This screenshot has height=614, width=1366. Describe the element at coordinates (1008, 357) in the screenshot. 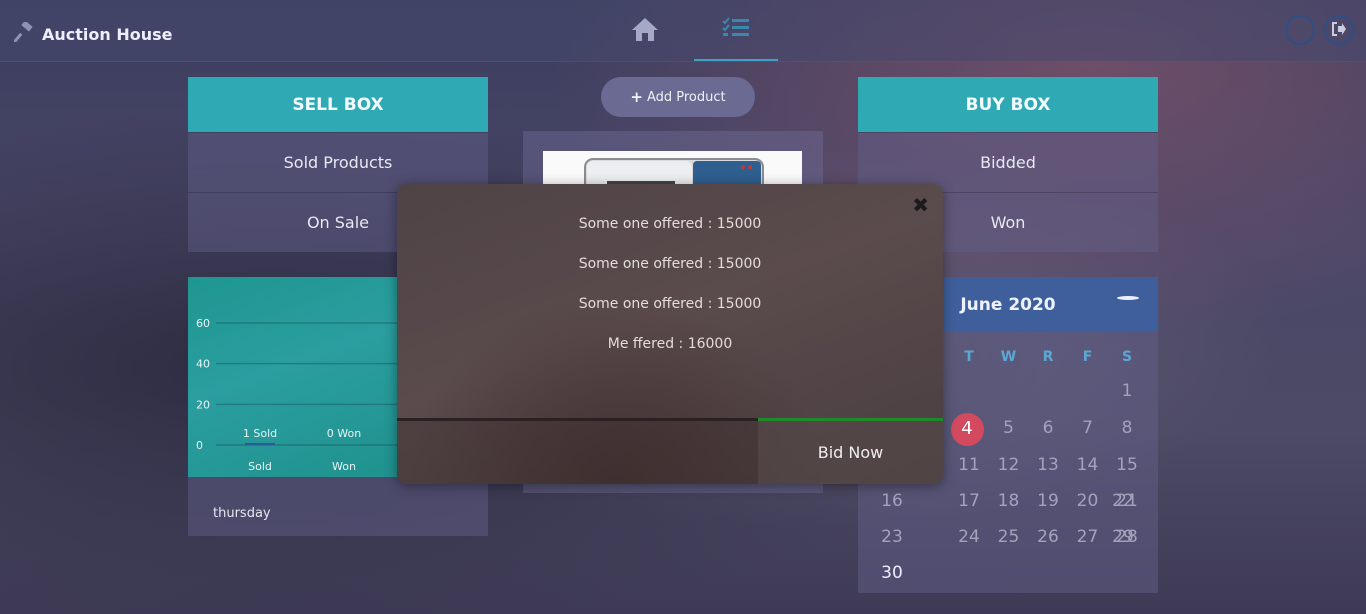

I see `weekday-label: W` at that location.